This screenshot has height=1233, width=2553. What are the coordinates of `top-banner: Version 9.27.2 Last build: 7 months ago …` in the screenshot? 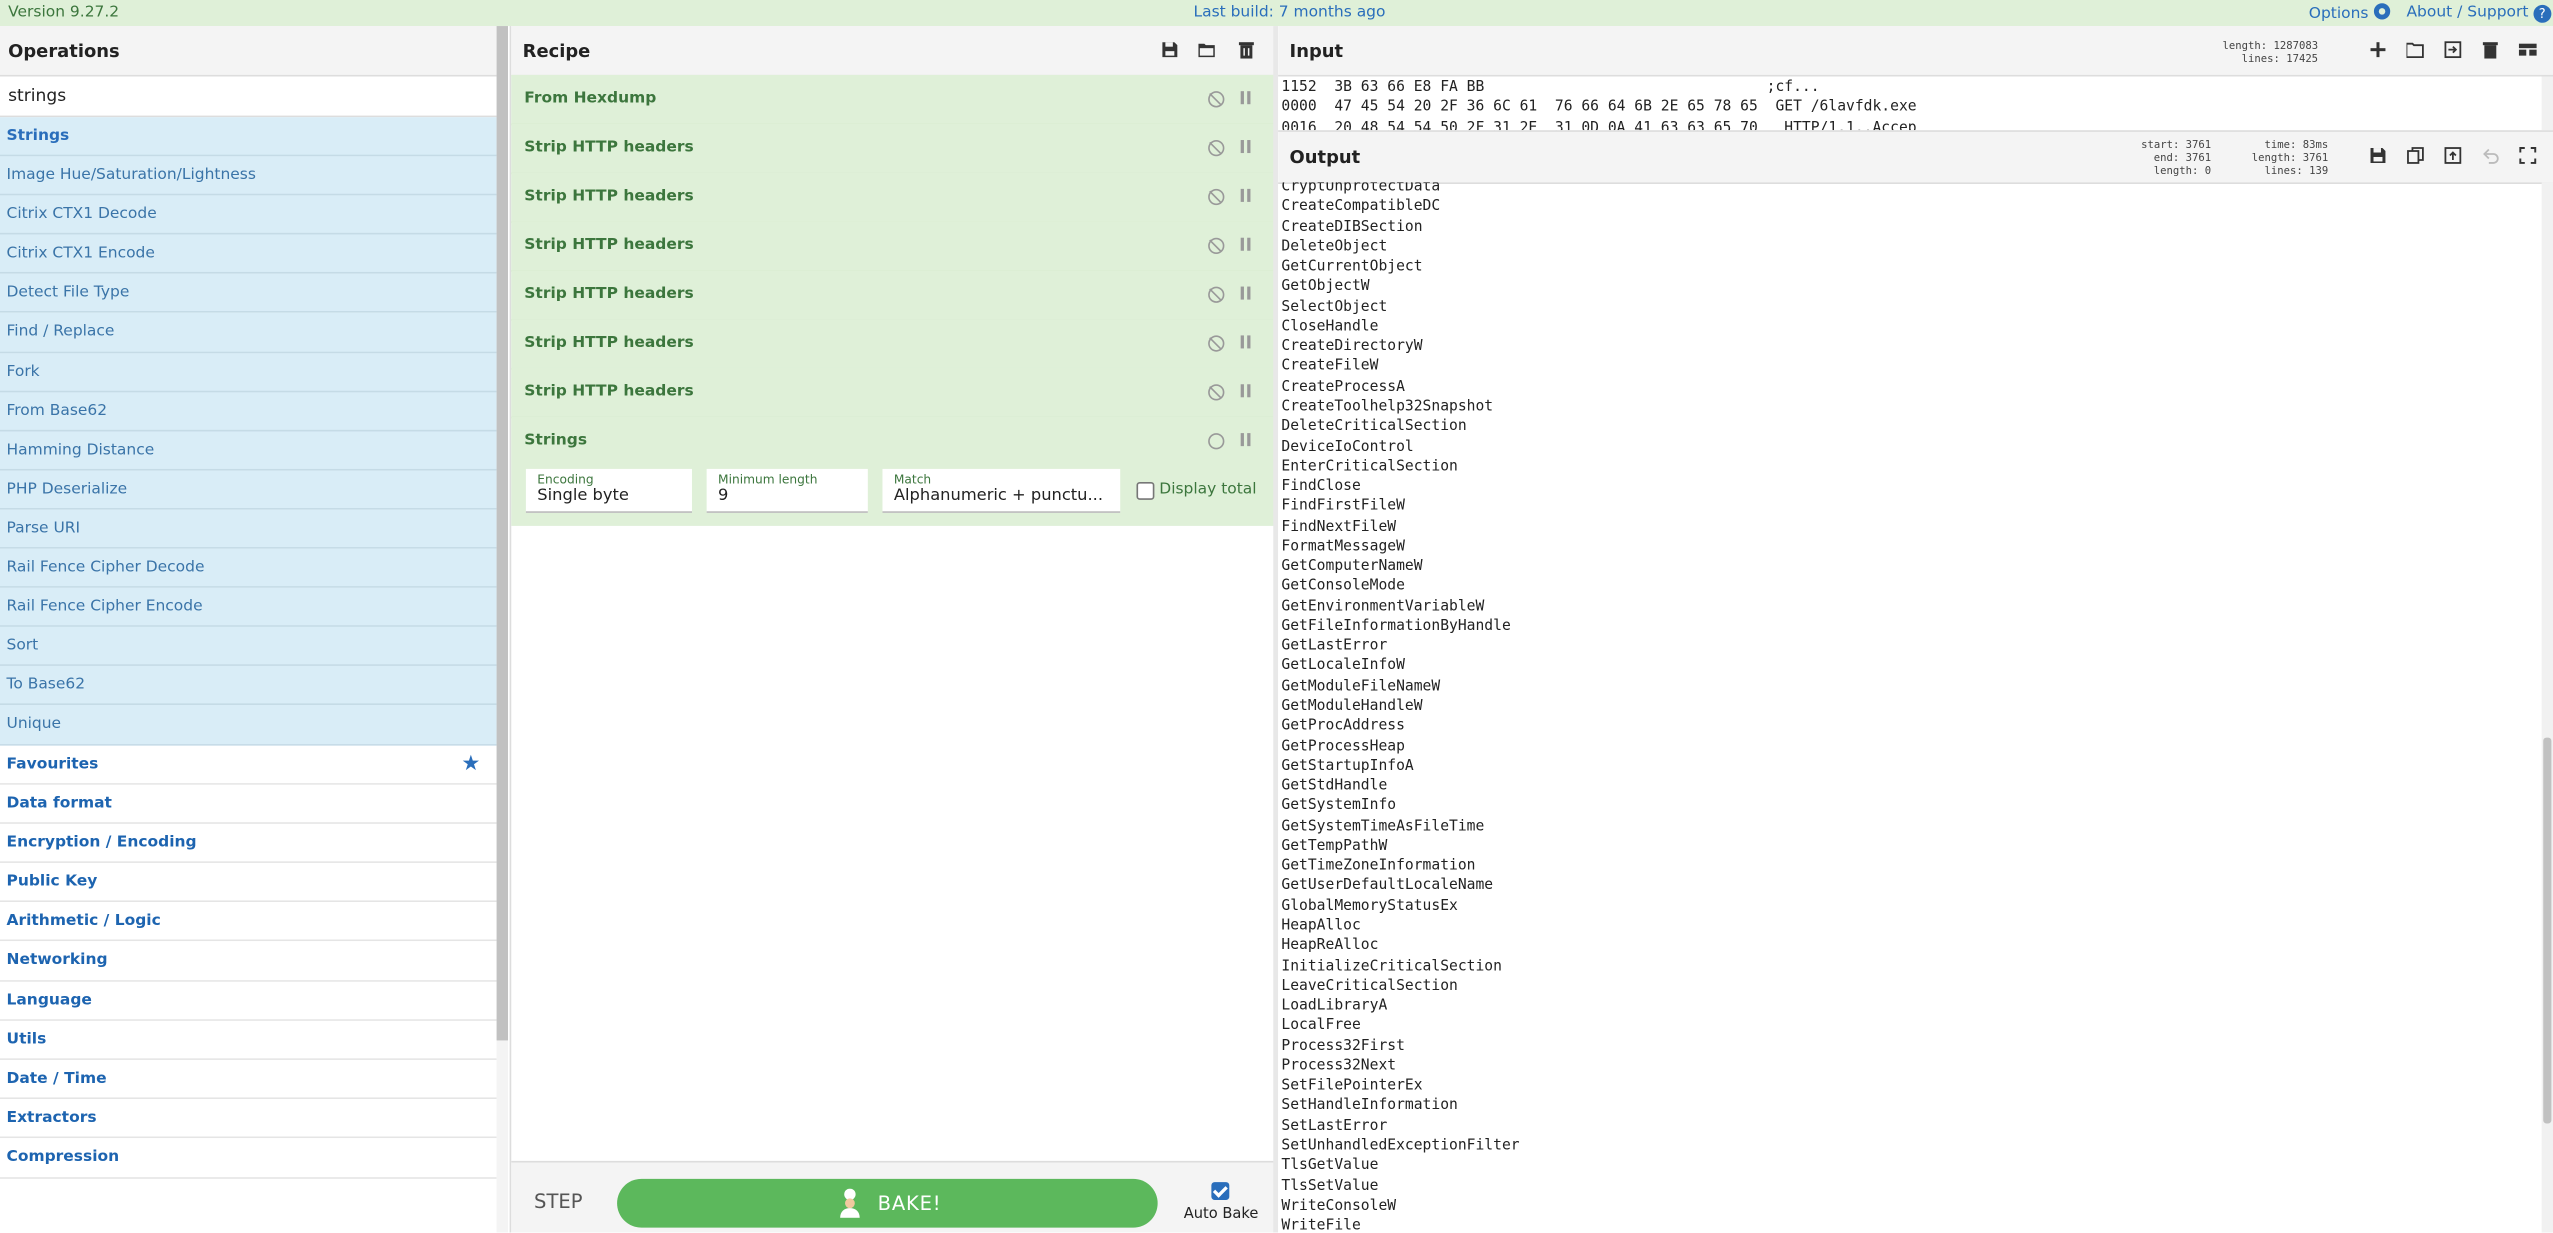 It's located at (1276, 13).